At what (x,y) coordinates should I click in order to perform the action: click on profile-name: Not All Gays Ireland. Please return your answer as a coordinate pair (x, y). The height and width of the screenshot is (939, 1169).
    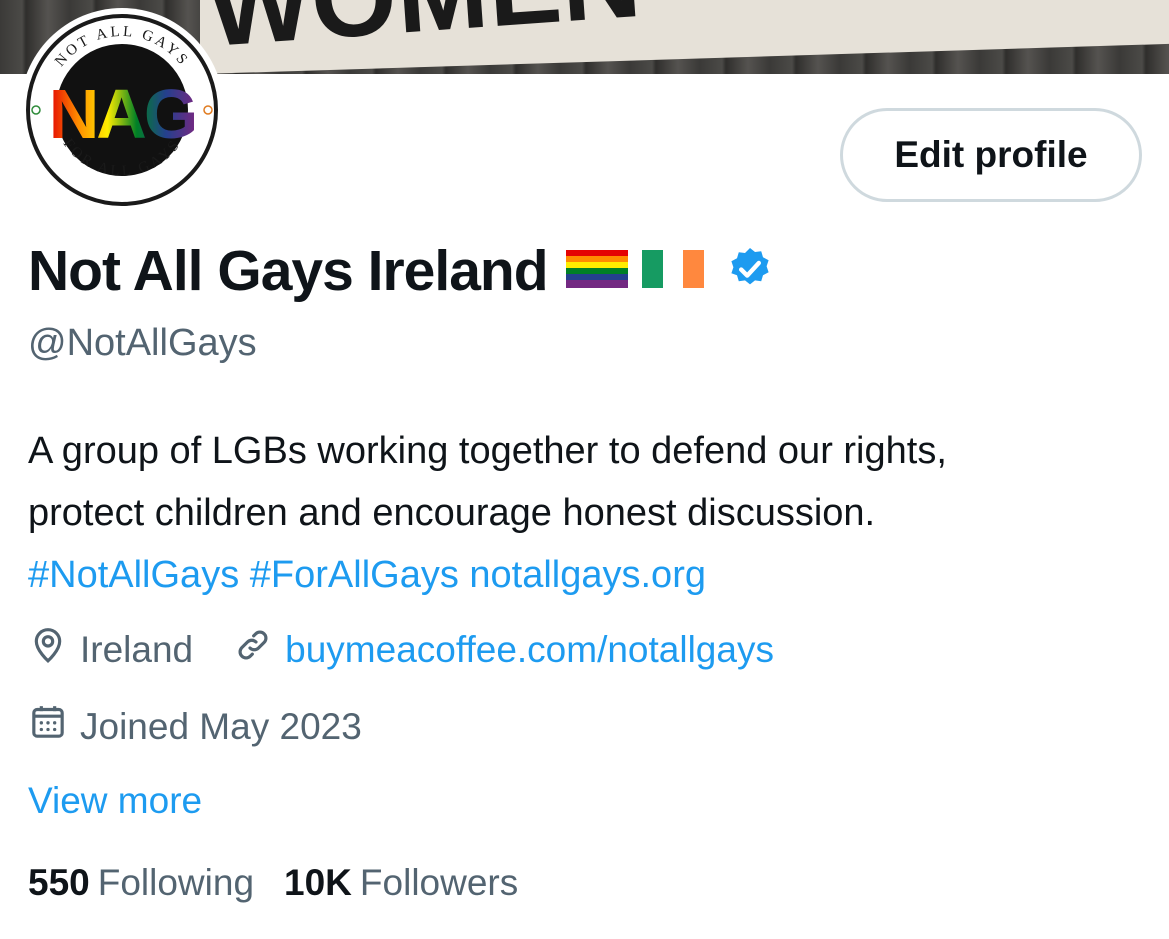
    Looking at the image, I should click on (288, 271).